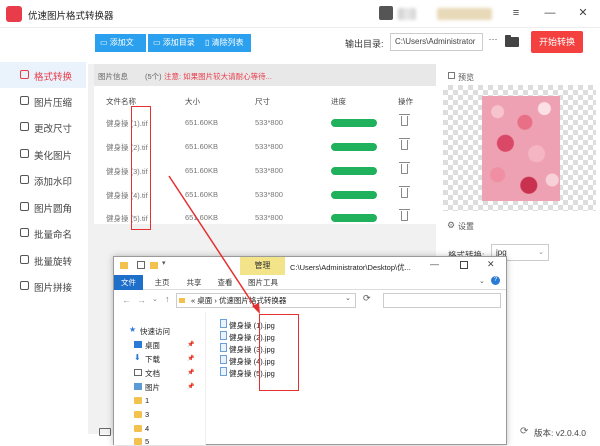  Describe the element at coordinates (192, 101) in the screenshot. I see `col-size: 大小` at that location.